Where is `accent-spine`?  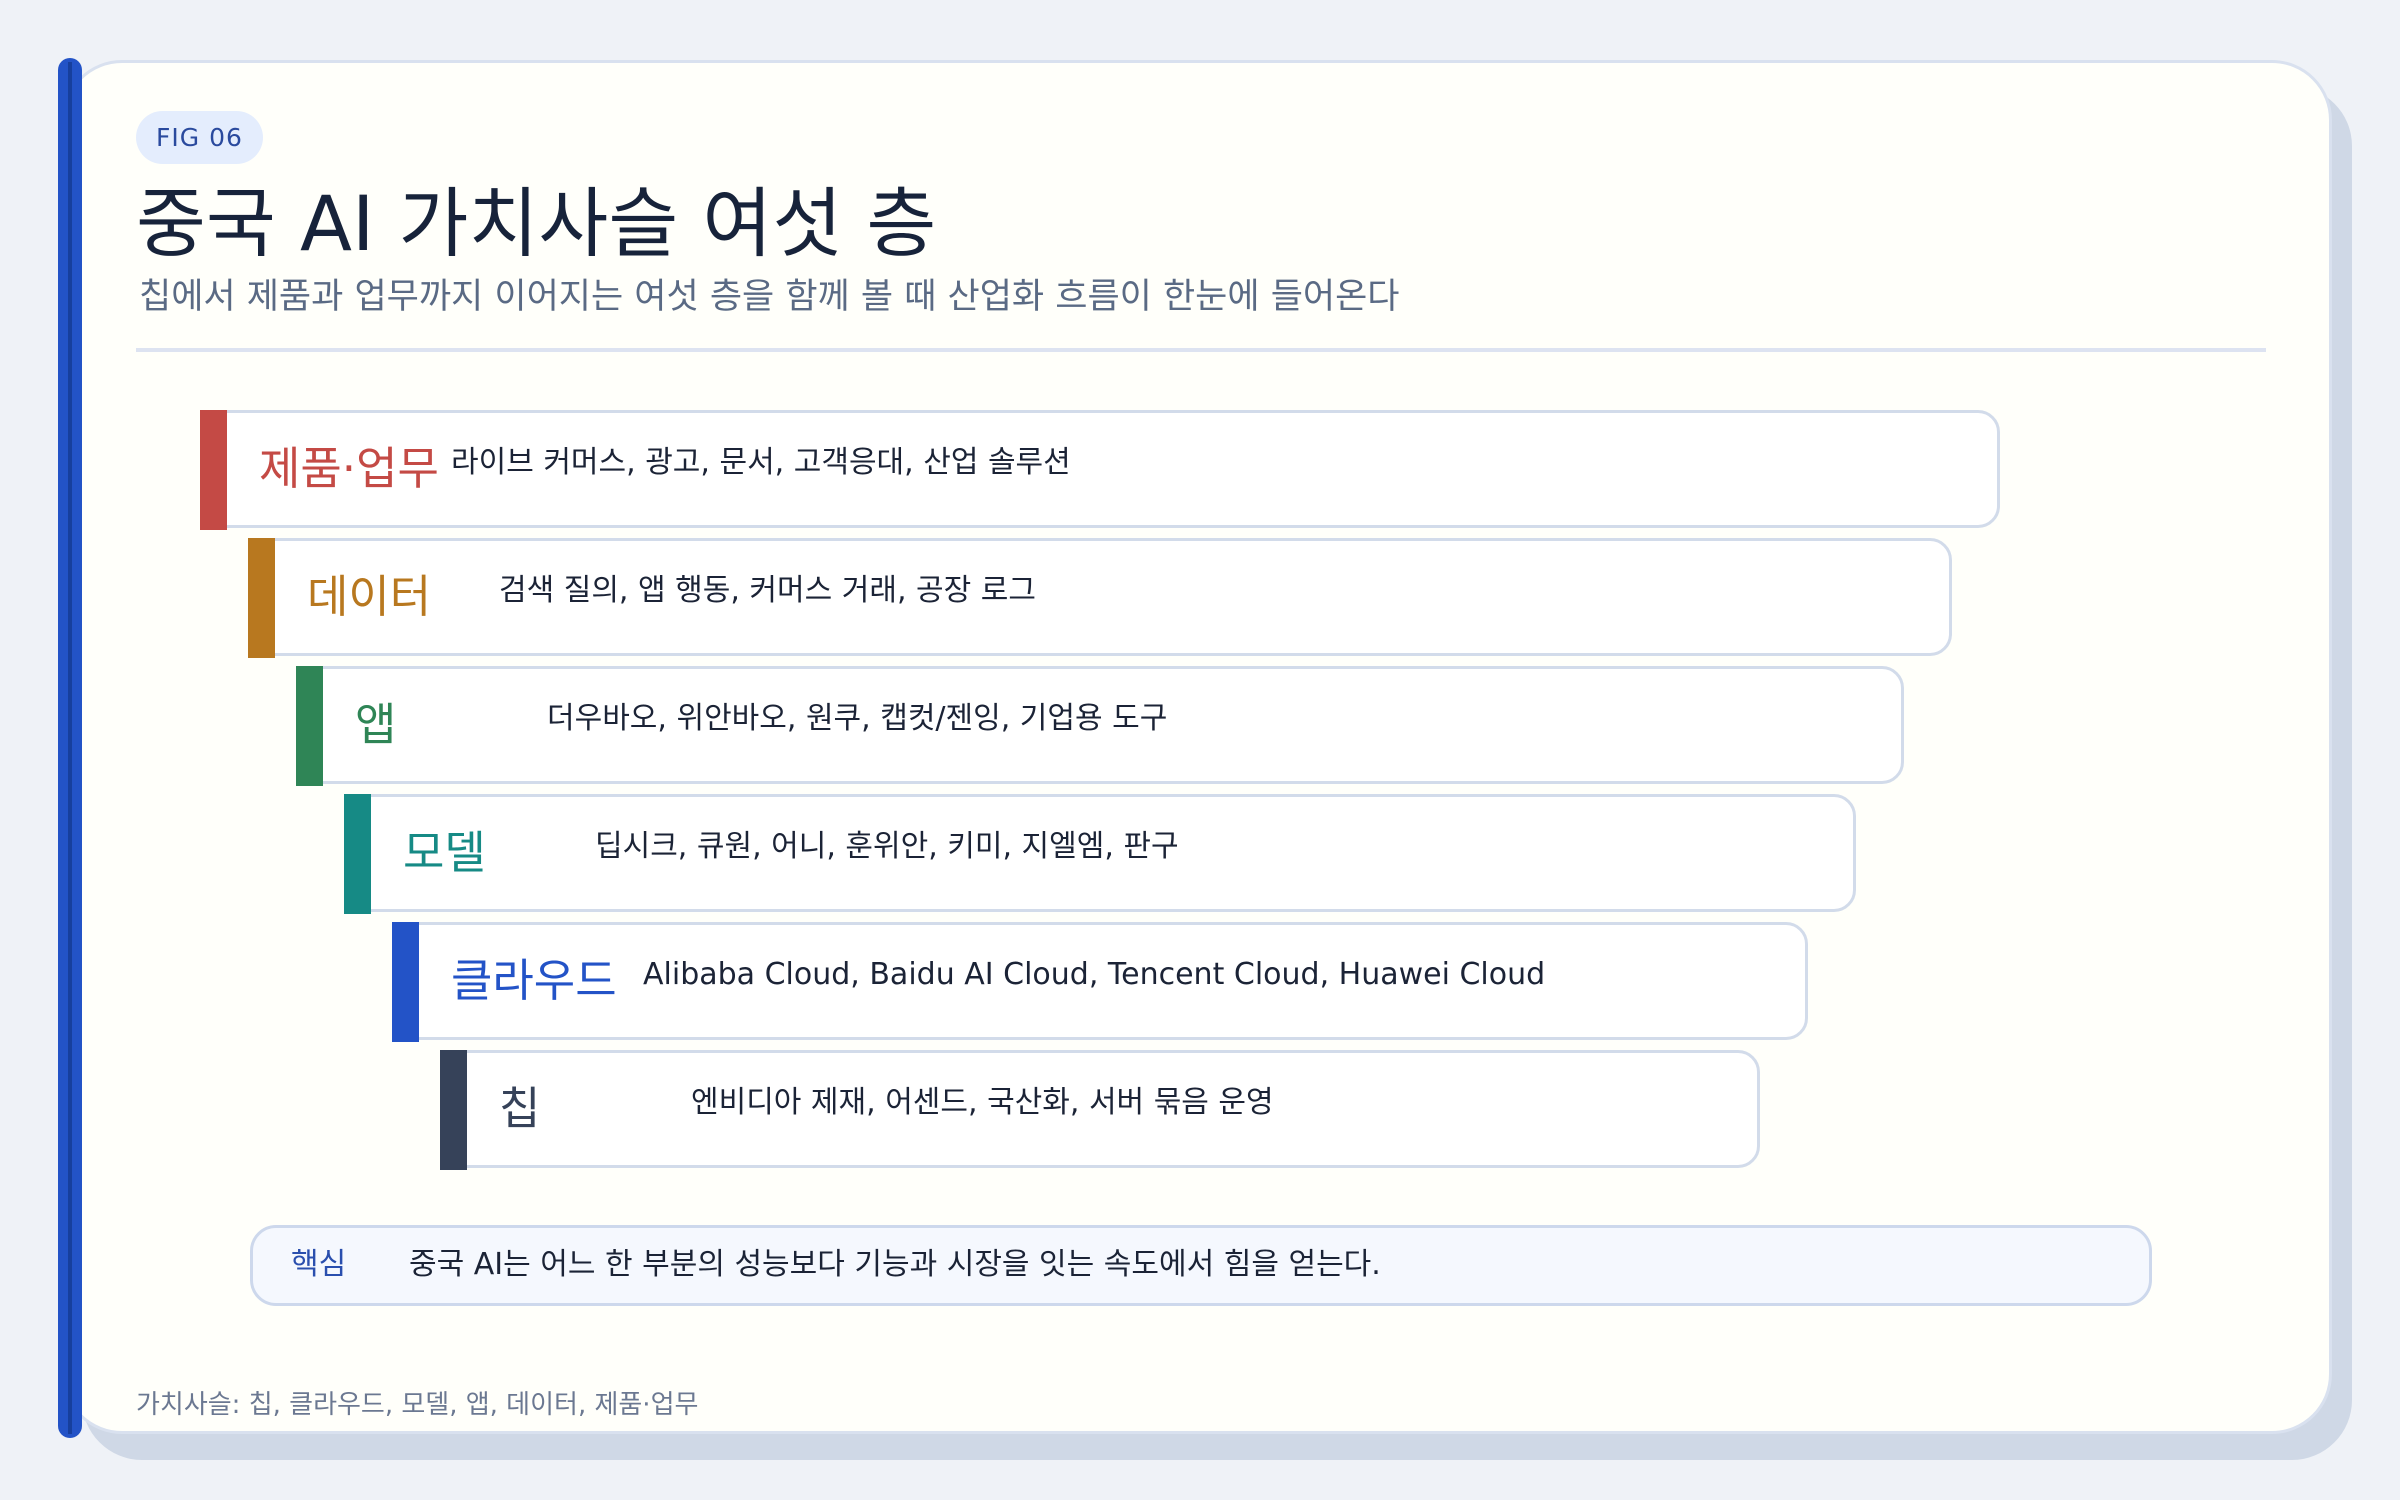 accent-spine is located at coordinates (70, 748).